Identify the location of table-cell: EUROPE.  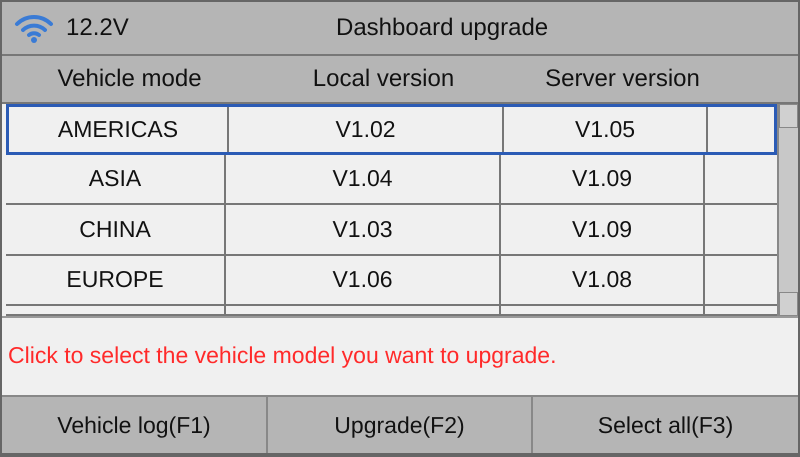
(116, 280).